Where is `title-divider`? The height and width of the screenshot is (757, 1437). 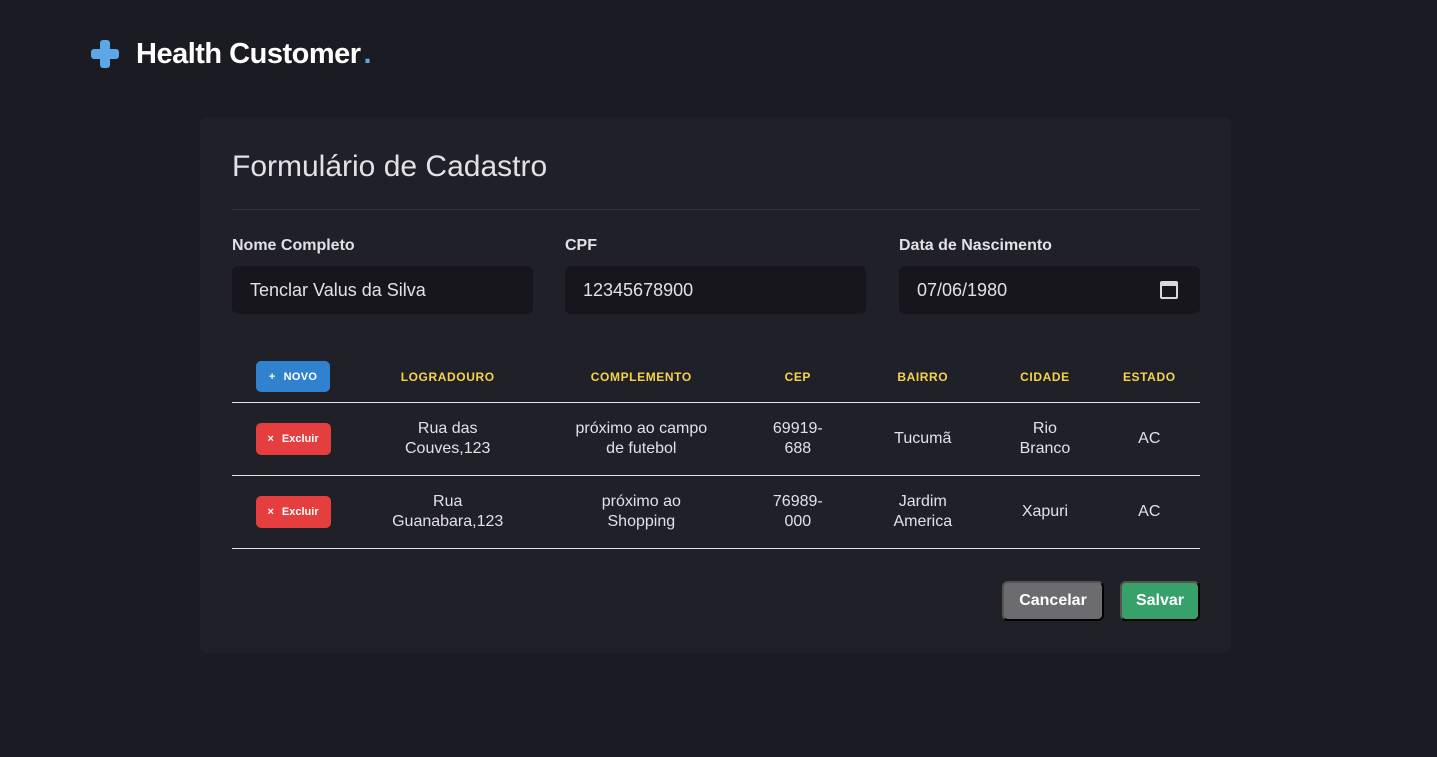
title-divider is located at coordinates (716, 209).